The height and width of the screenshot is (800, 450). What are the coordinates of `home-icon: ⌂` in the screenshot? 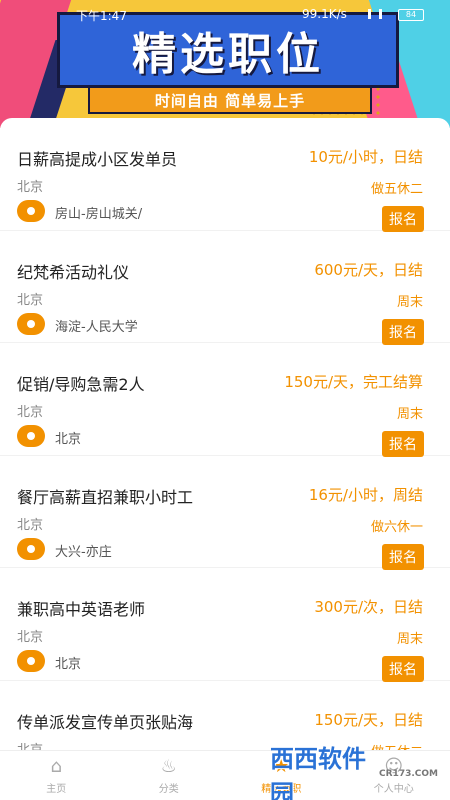 It's located at (56, 766).